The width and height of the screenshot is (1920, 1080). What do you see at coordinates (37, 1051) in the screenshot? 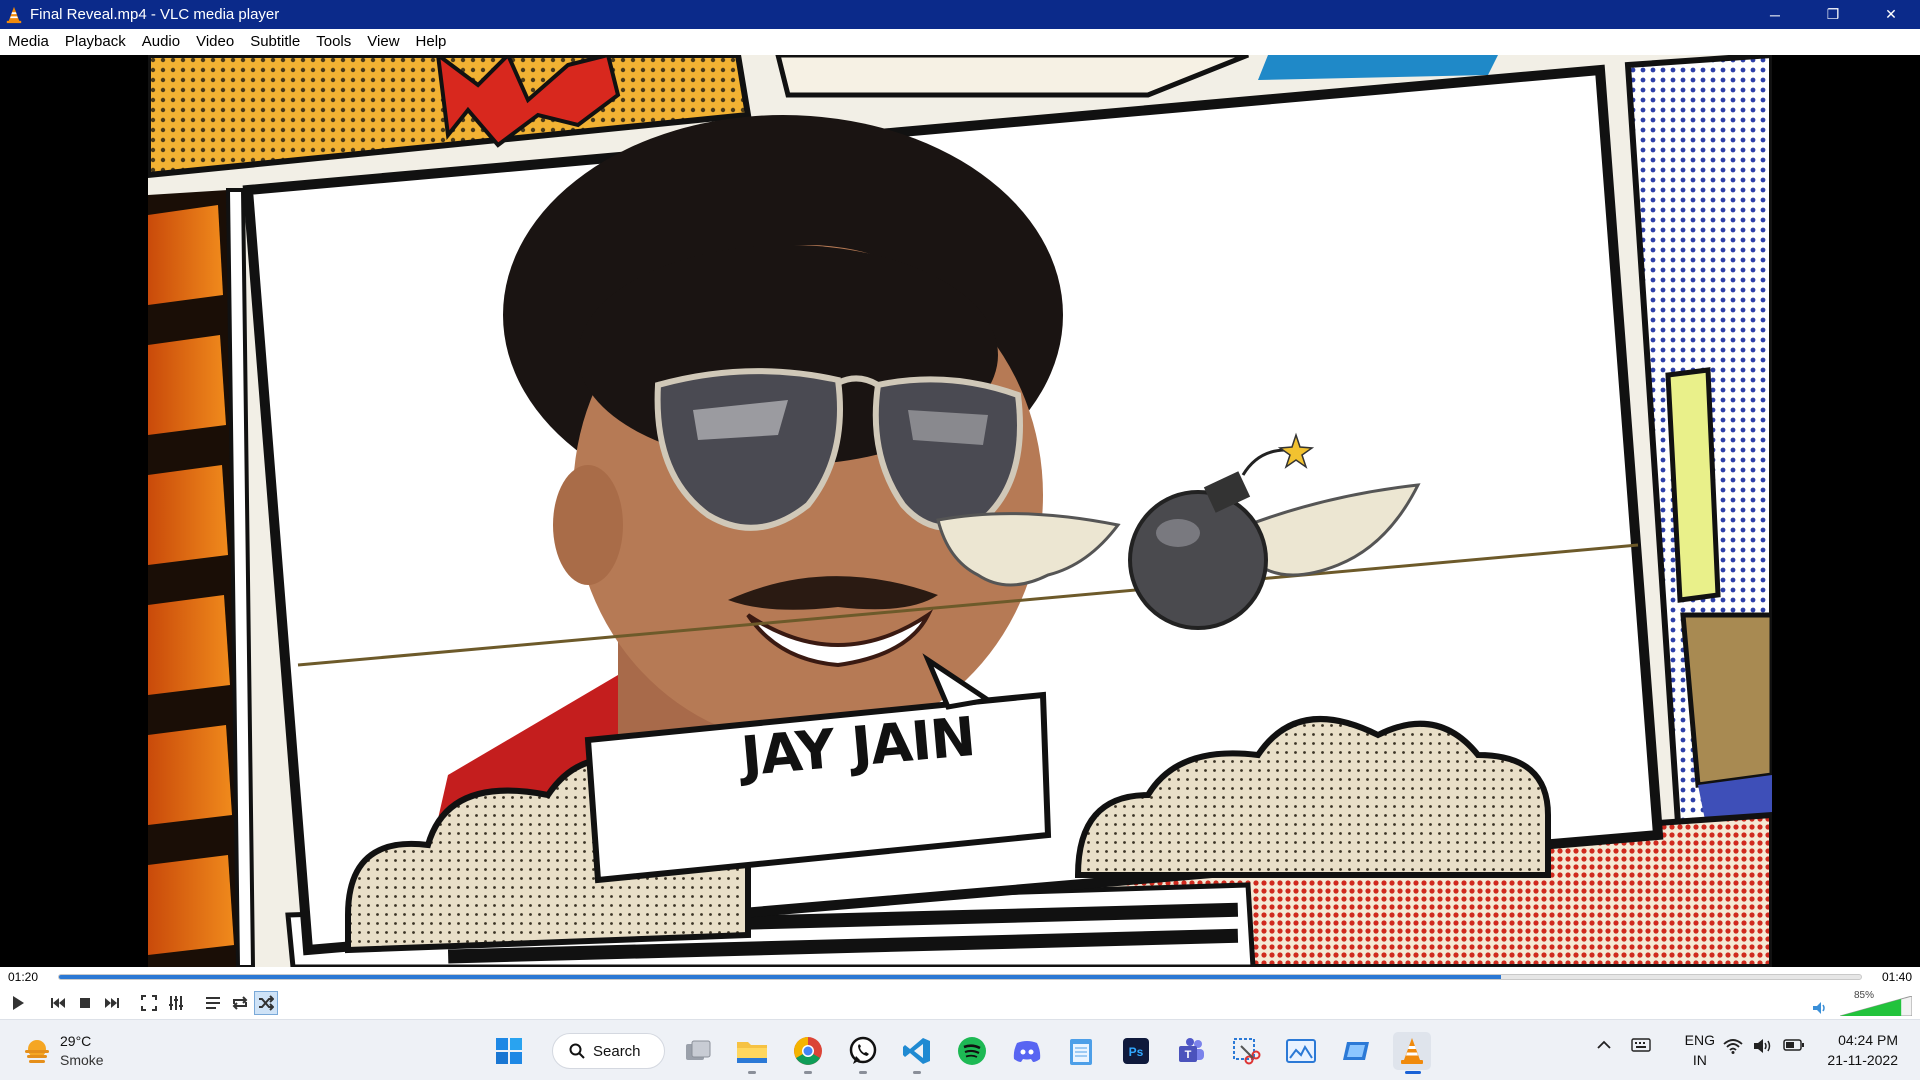
I see `weather-haze-icon` at bounding box center [37, 1051].